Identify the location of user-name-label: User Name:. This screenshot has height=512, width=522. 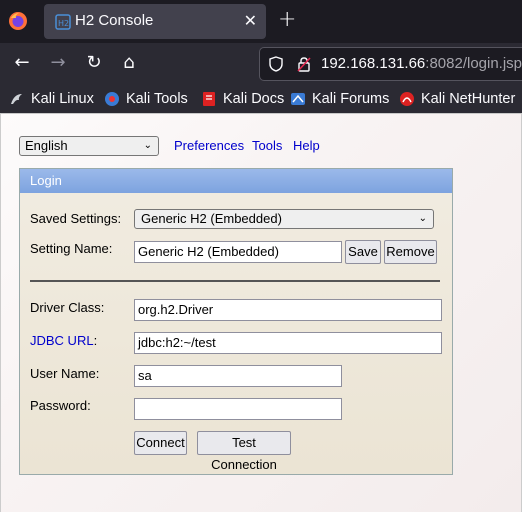
(65, 373).